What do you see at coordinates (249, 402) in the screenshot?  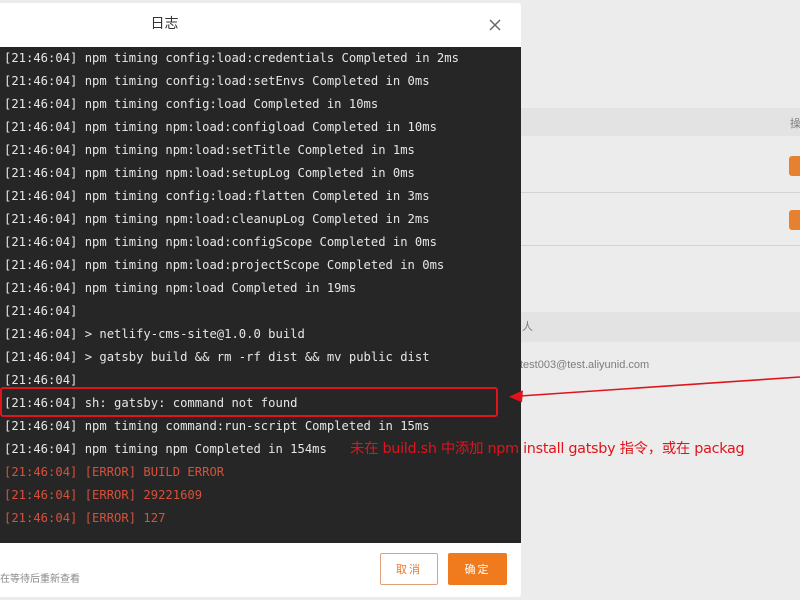 I see `error-highlight-box` at bounding box center [249, 402].